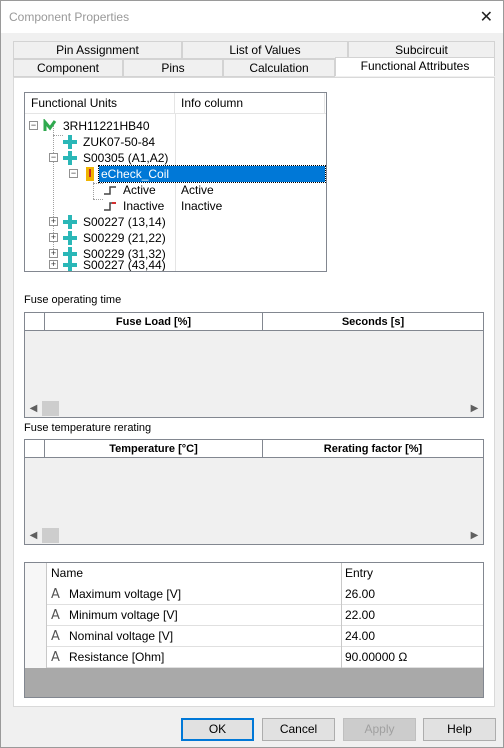  What do you see at coordinates (123, 615) in the screenshot?
I see `attribute-name: Minimum voltage [V]` at bounding box center [123, 615].